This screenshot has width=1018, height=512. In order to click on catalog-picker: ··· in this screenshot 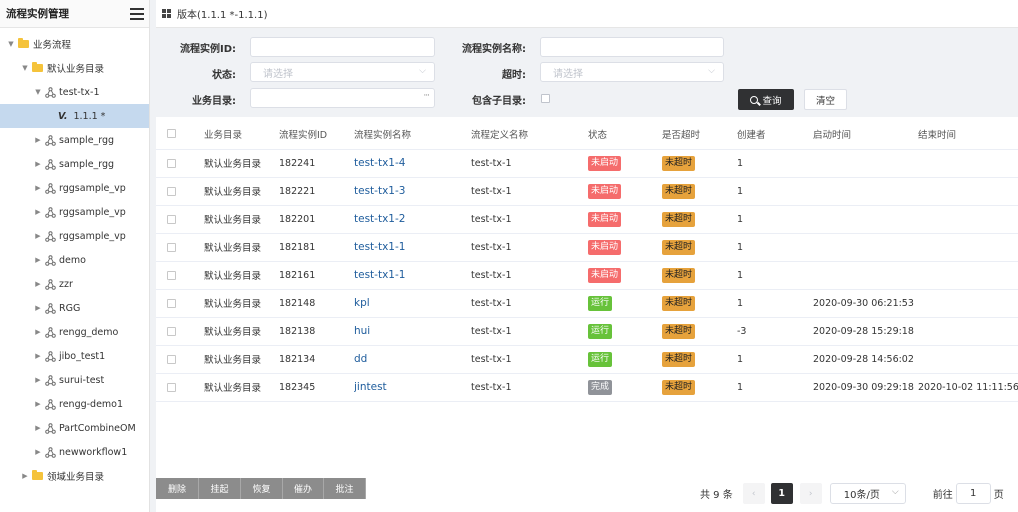, I will do `click(342, 98)`.